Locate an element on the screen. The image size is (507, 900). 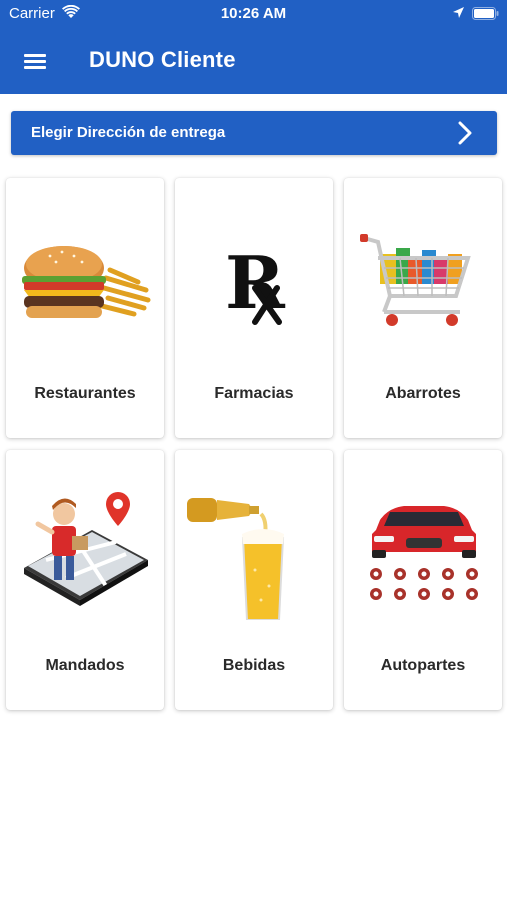
app-header: Carrier 10:26 AM DUNO Cliente is located at coordinates (253, 47).